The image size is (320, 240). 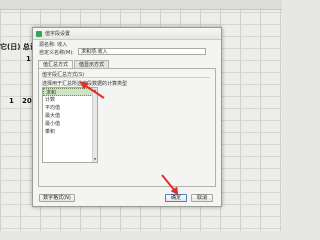 What do you see at coordinates (170, 185) in the screenshot?
I see `arrow-to-ok-icon` at bounding box center [170, 185].